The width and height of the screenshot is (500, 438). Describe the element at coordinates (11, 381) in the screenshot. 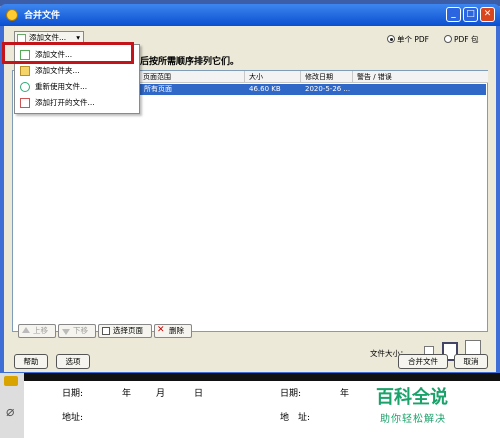

I see `comment-icon` at that location.